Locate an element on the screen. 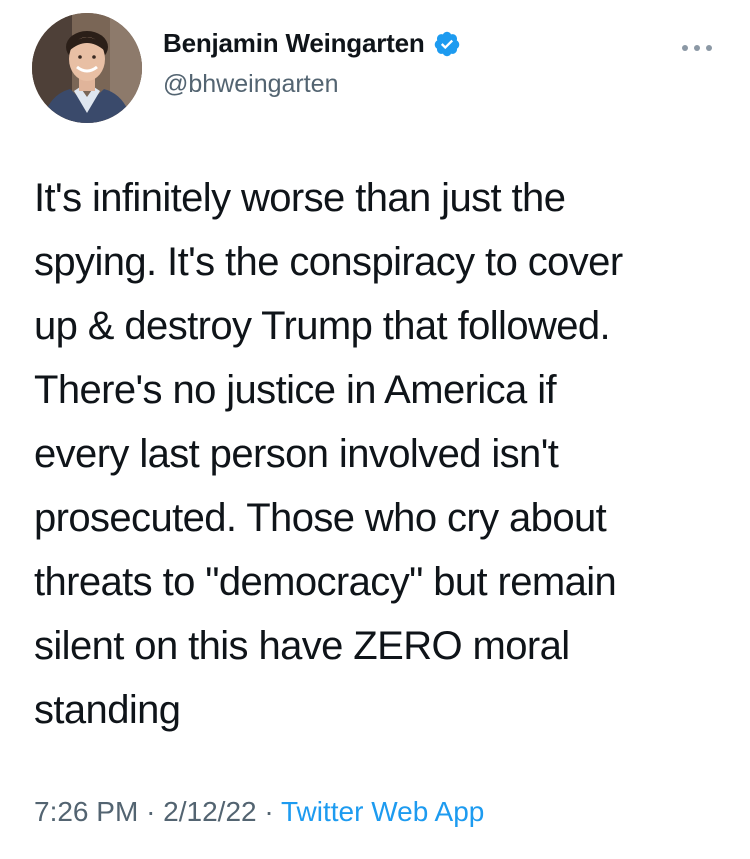  avatar-photo is located at coordinates (87, 68).